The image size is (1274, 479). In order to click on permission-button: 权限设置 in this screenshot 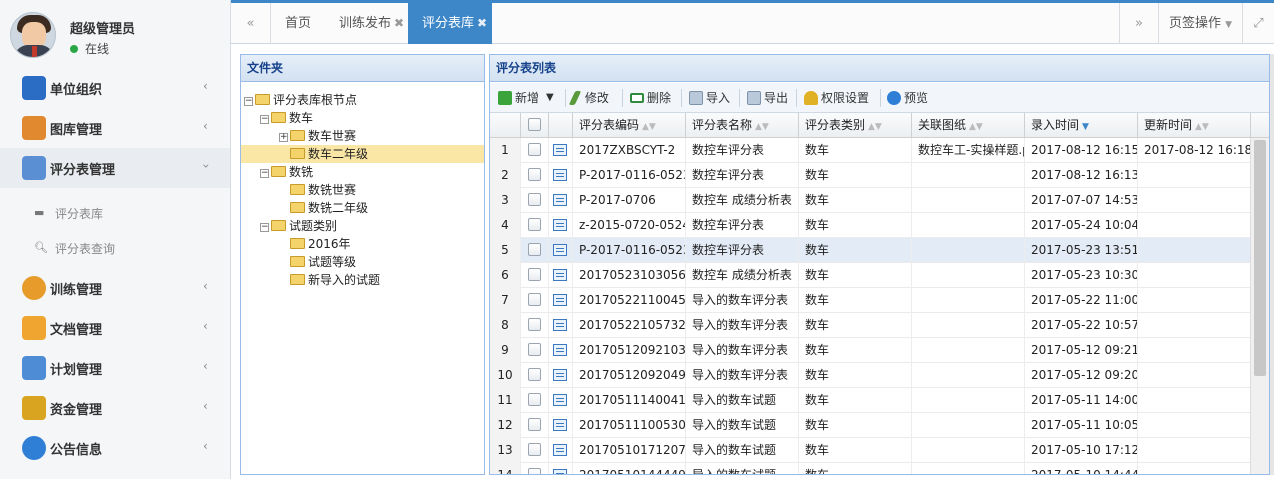, I will do `click(836, 98)`.